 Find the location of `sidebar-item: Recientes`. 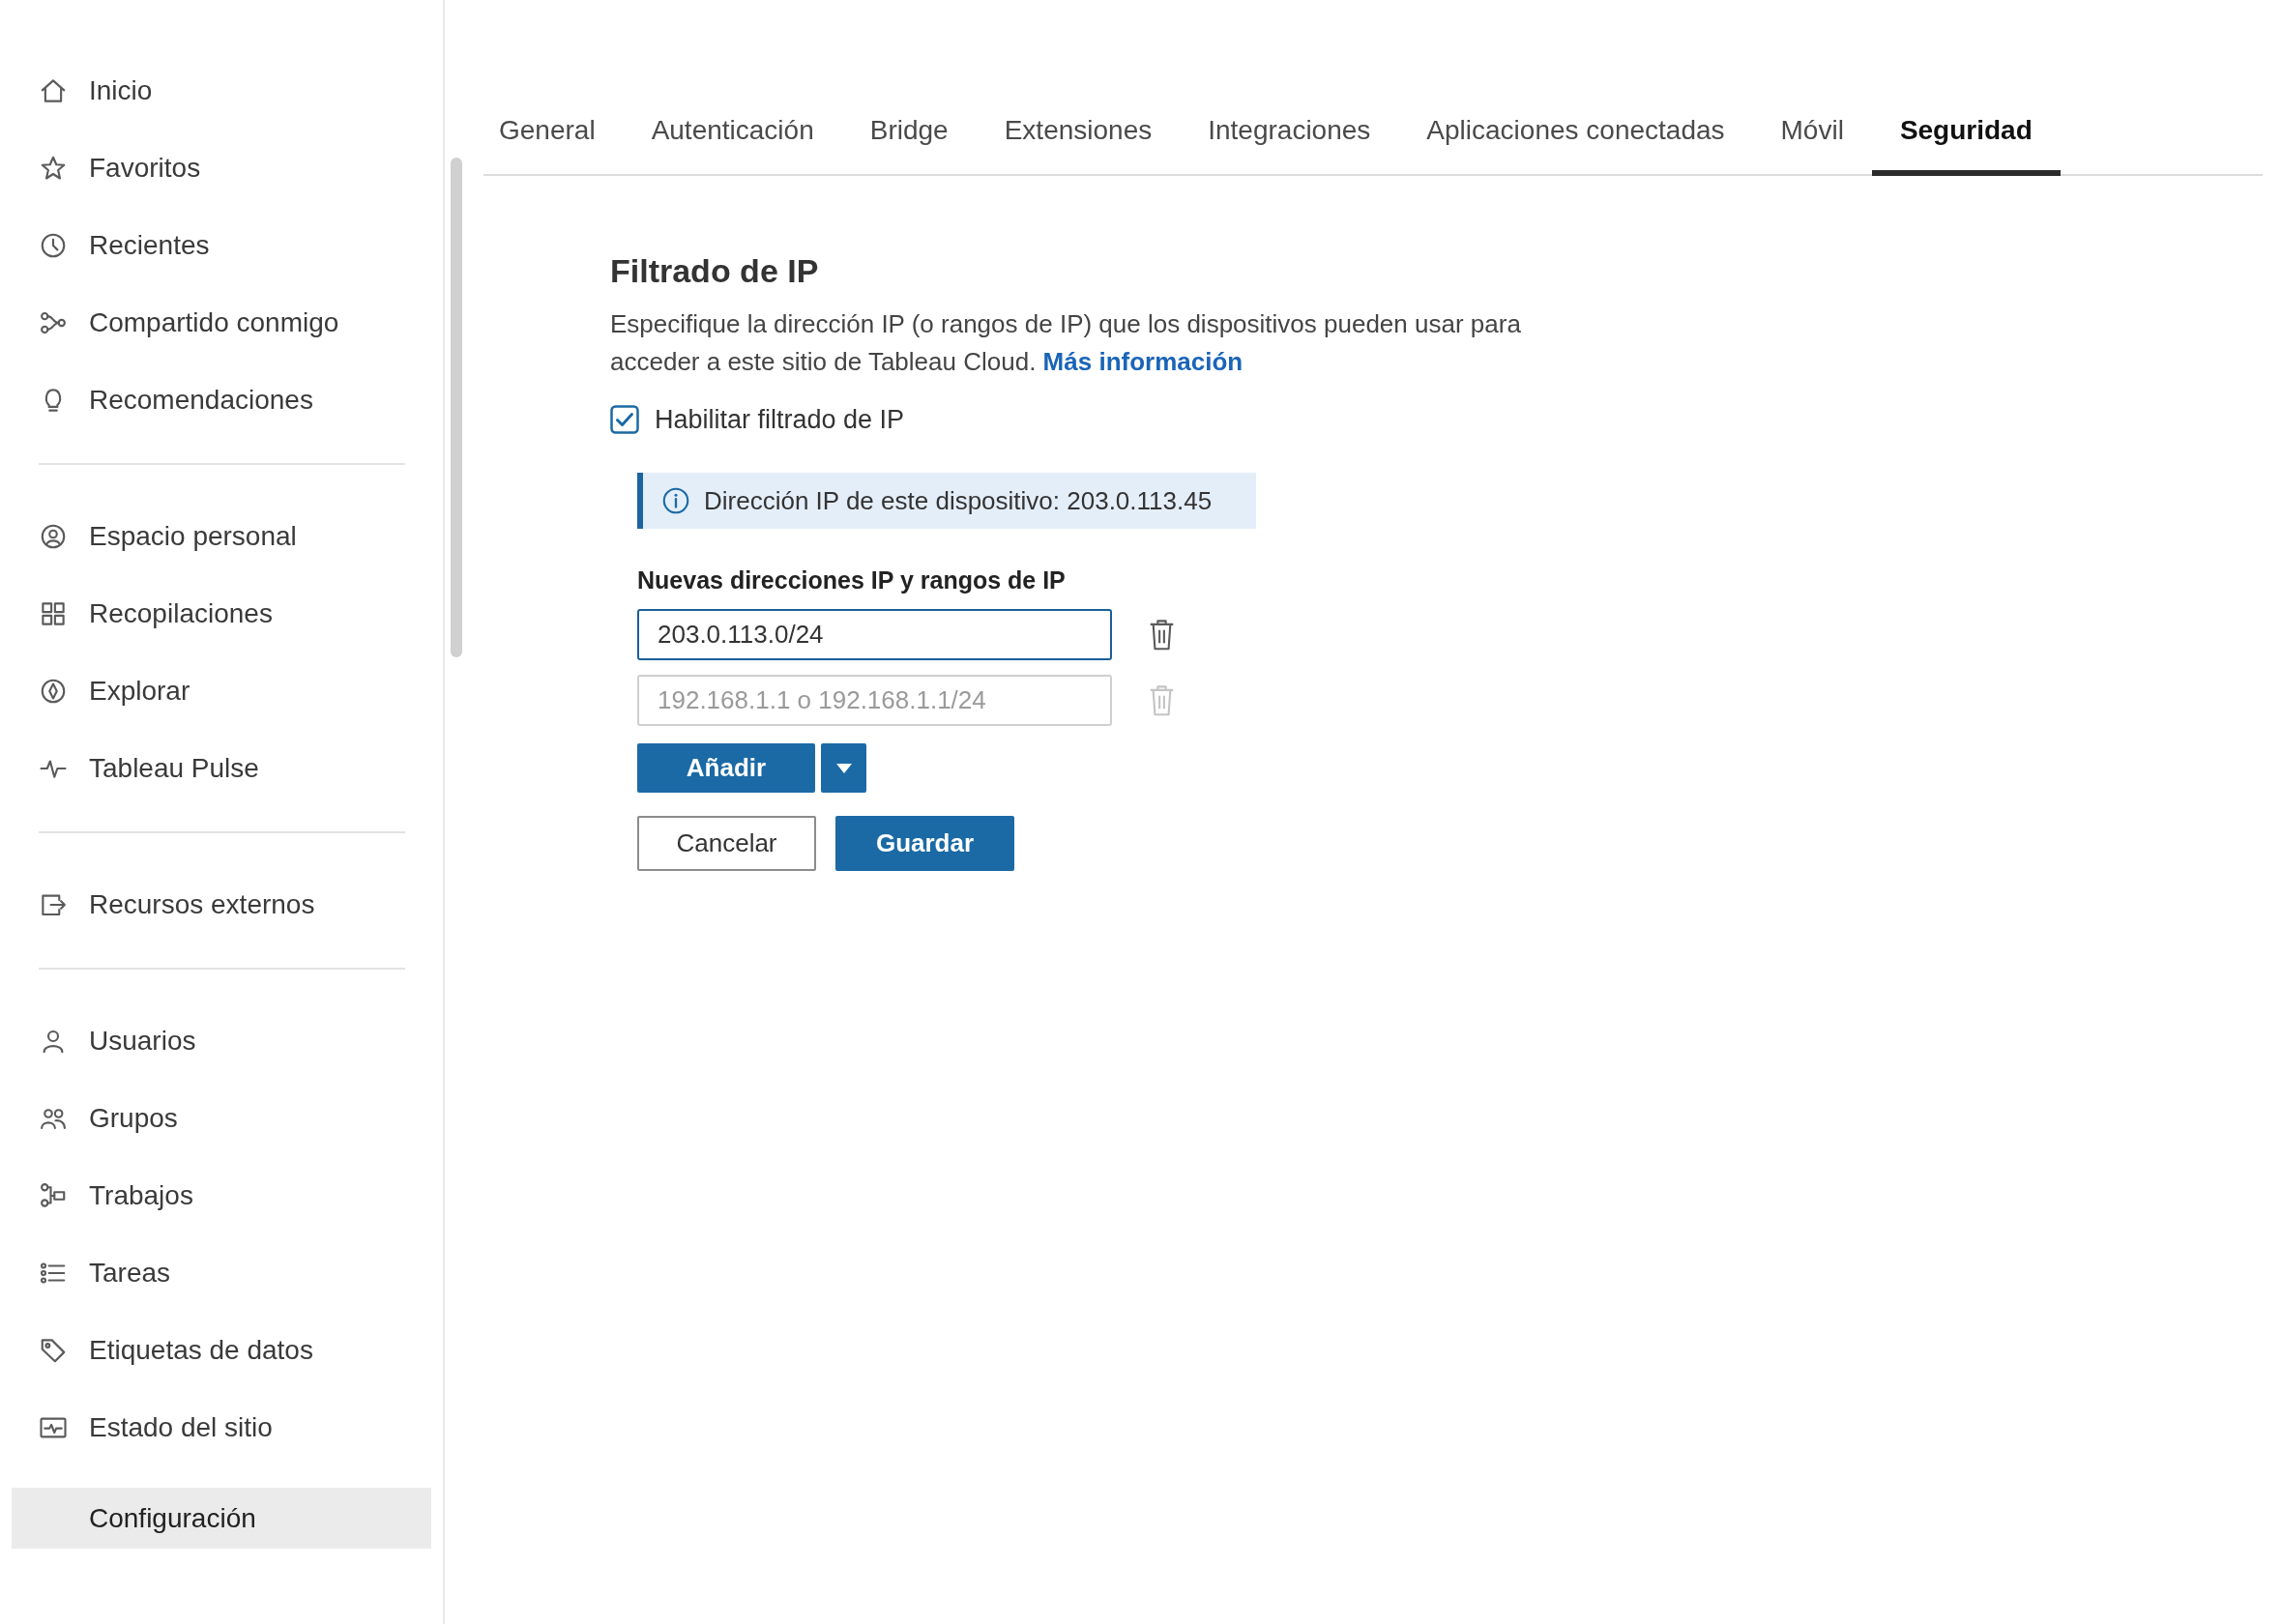

sidebar-item: Recientes is located at coordinates (221, 246).